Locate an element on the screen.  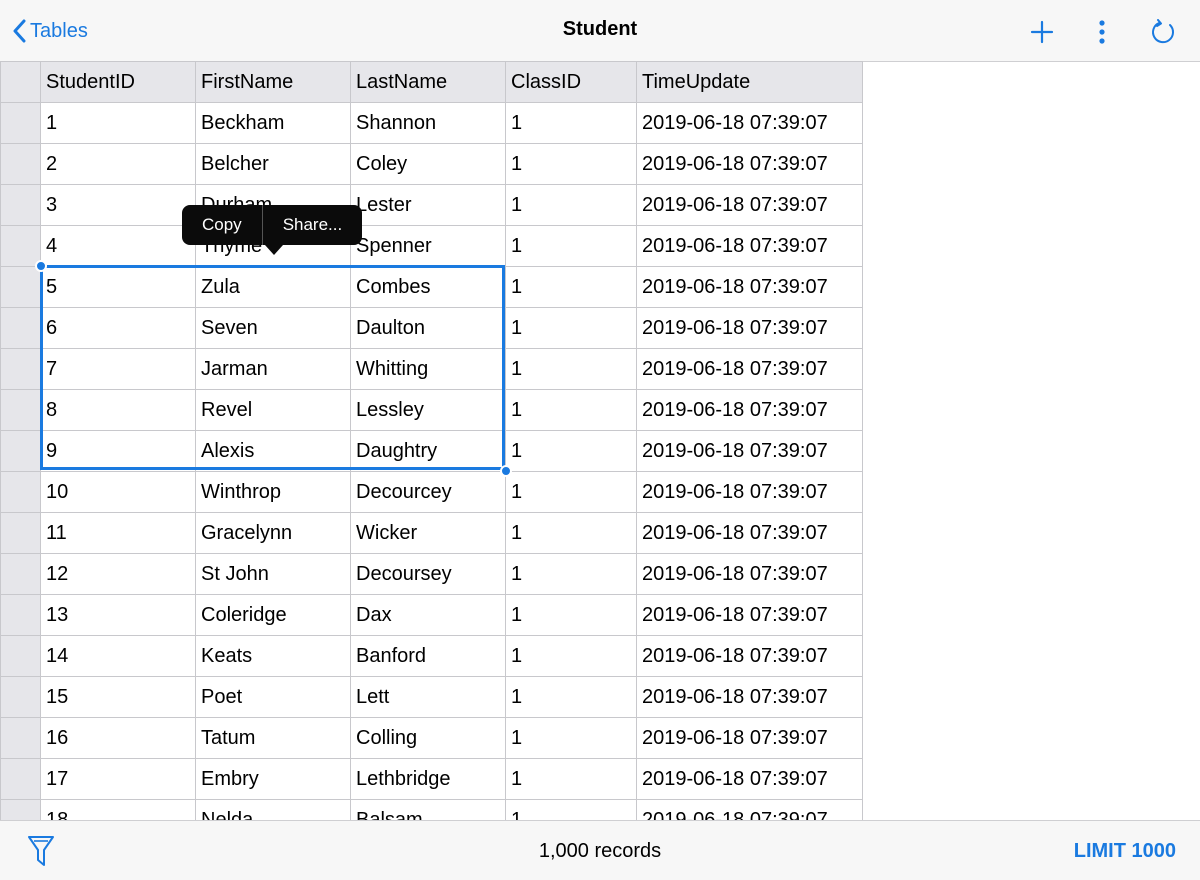
table-cell: Alexis is located at coordinates (273, 451).